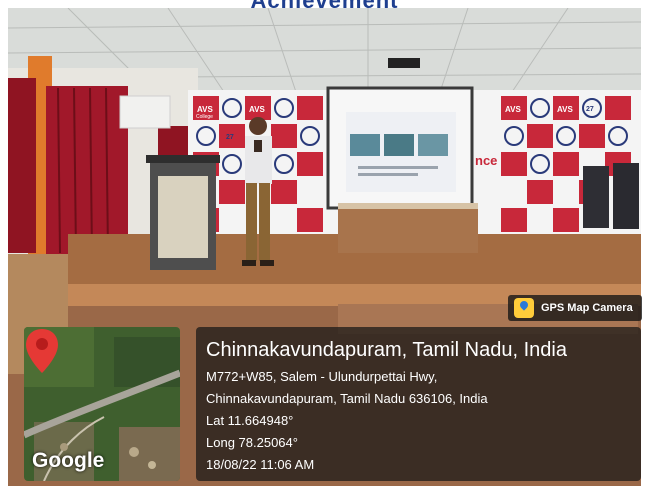 The height and width of the screenshot is (488, 649). Describe the element at coordinates (524, 308) in the screenshot. I see `gps-camera-app-icon` at that location.